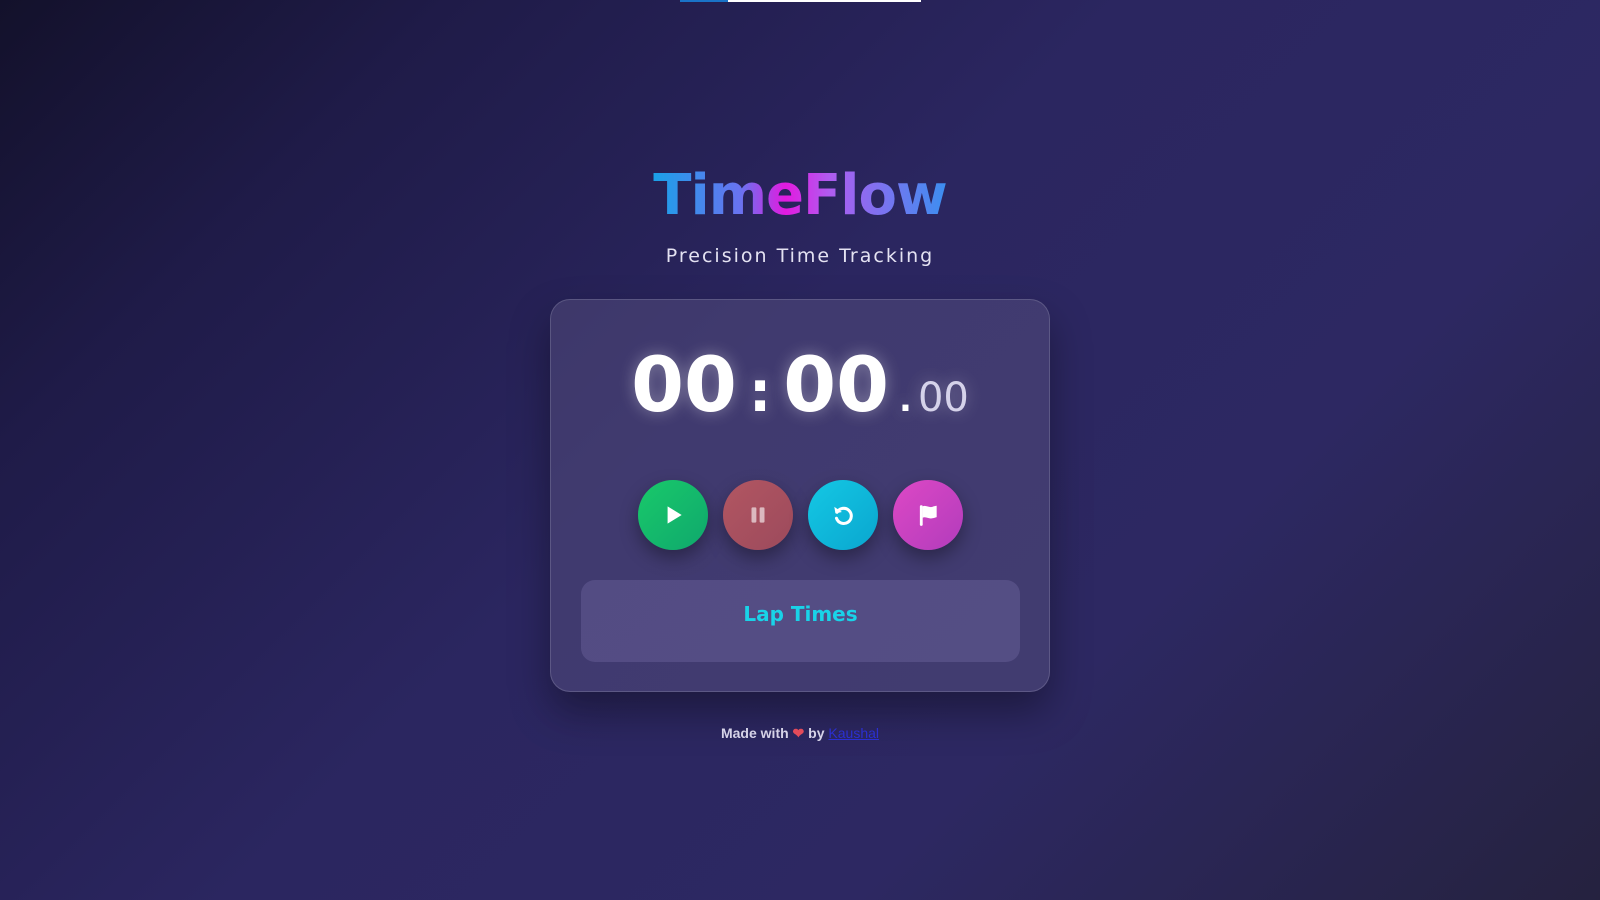 The width and height of the screenshot is (1600, 900). I want to click on stopwatch-card: 00 : 00 . 00 Lap Times, so click(800, 495).